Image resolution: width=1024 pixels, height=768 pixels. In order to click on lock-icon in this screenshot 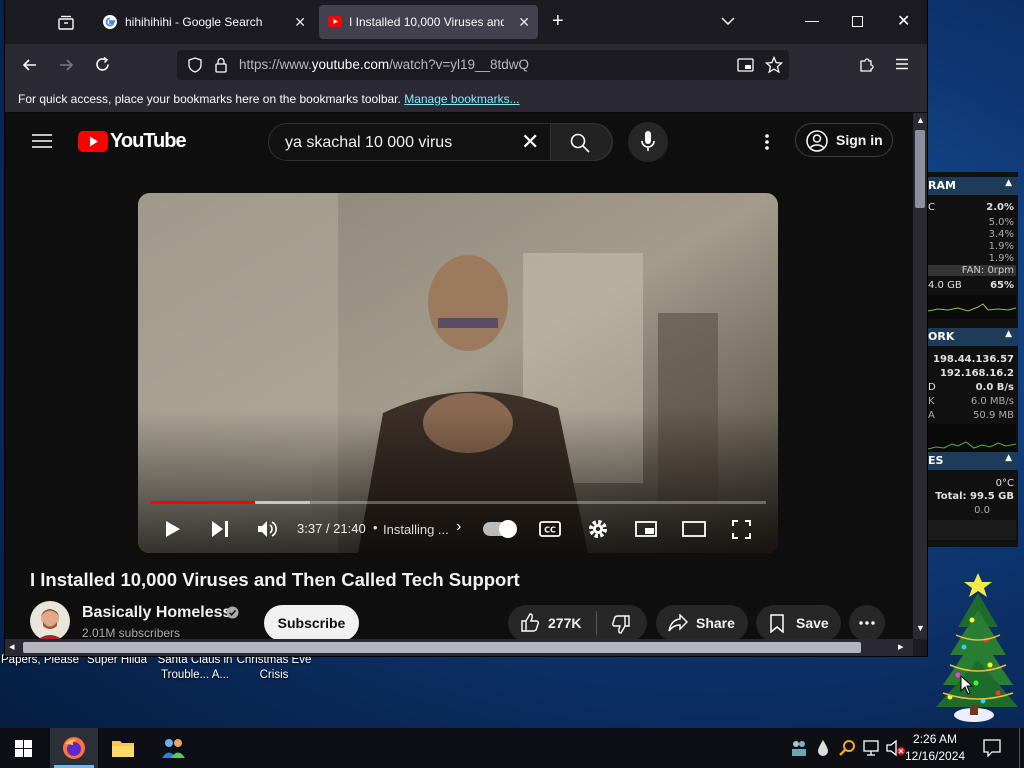, I will do `click(221, 65)`.